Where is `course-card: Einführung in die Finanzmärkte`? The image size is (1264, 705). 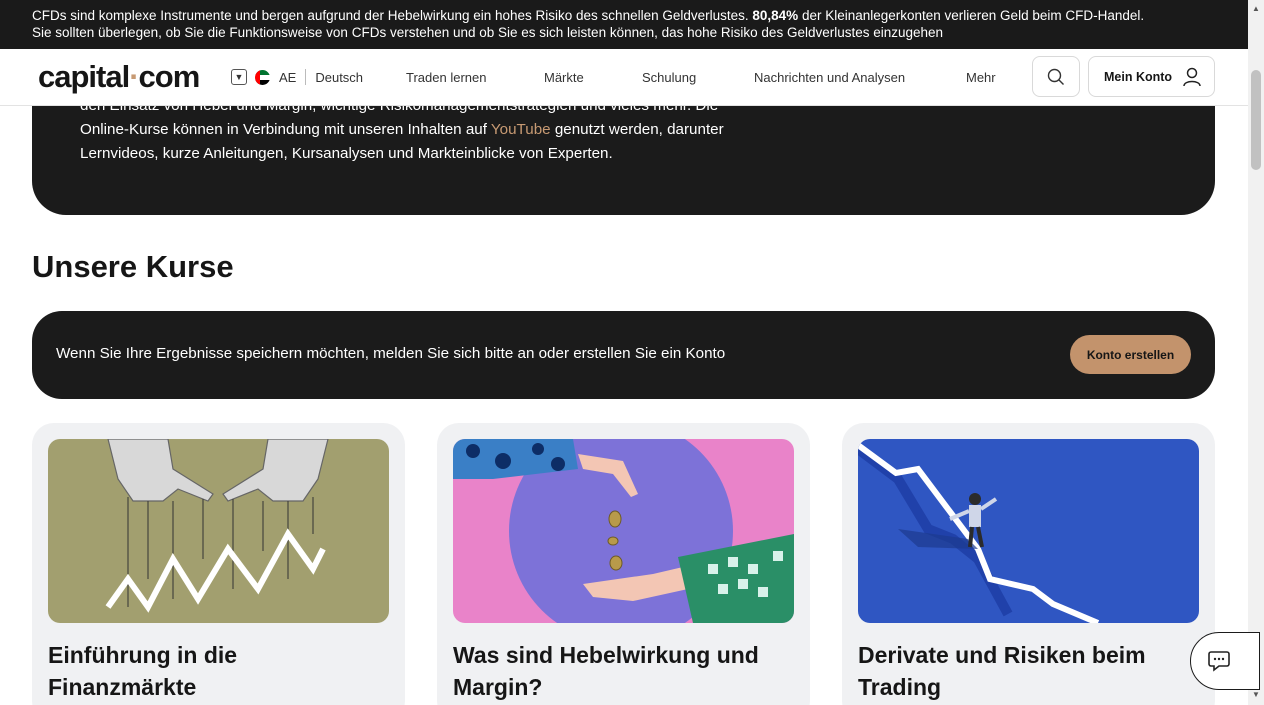 course-card: Einführung in die Finanzmärkte is located at coordinates (218, 564).